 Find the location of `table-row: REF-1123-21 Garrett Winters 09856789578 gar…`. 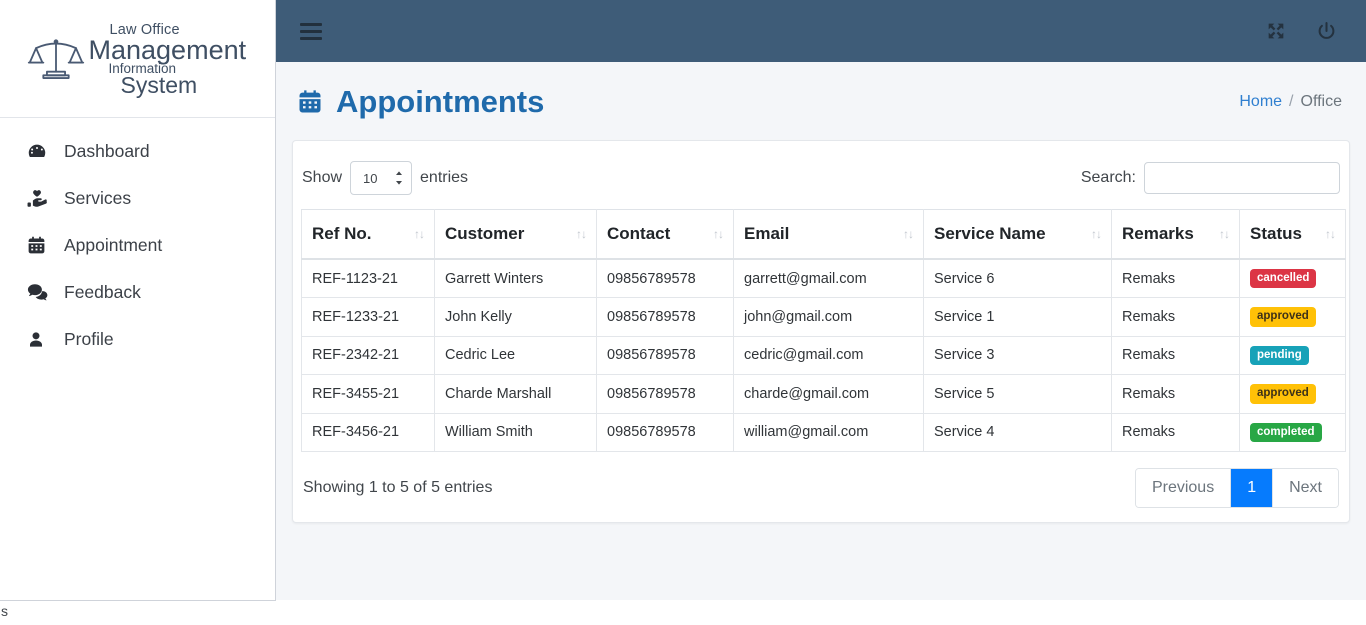

table-row: REF-1123-21 Garrett Winters 09856789578 gar… is located at coordinates (823, 278).